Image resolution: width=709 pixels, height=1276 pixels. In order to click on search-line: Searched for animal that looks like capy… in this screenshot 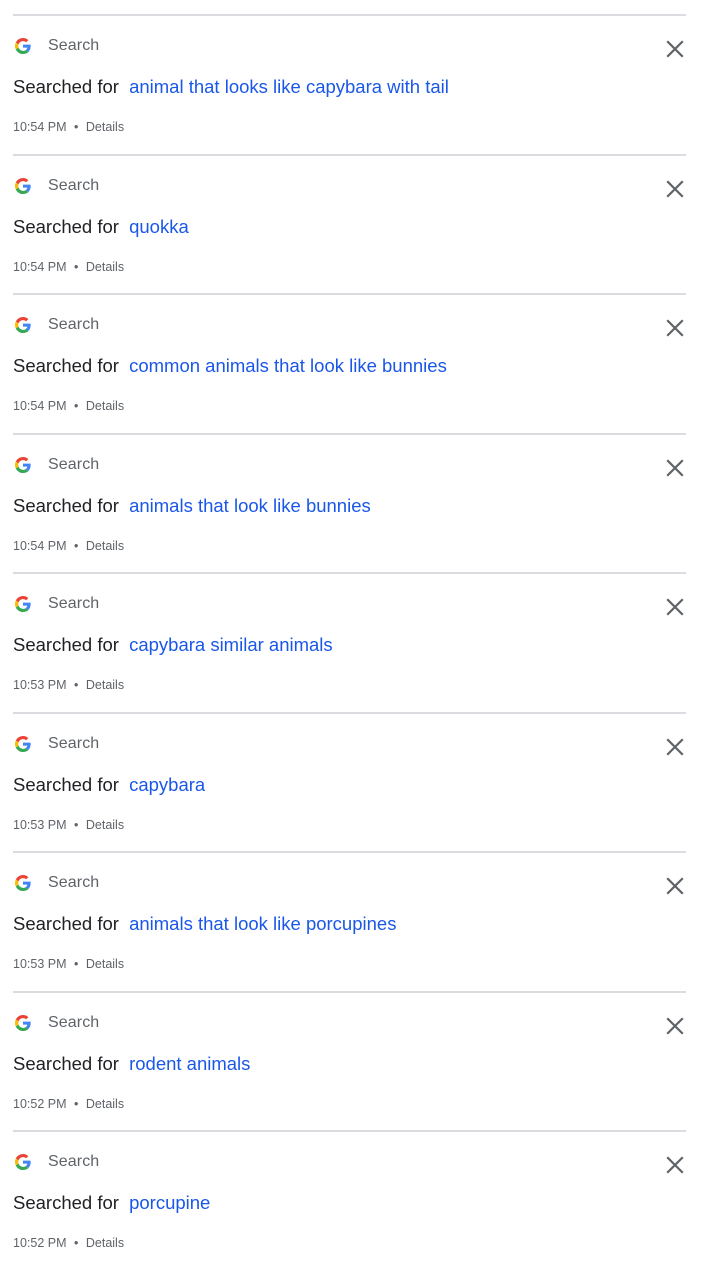, I will do `click(231, 87)`.